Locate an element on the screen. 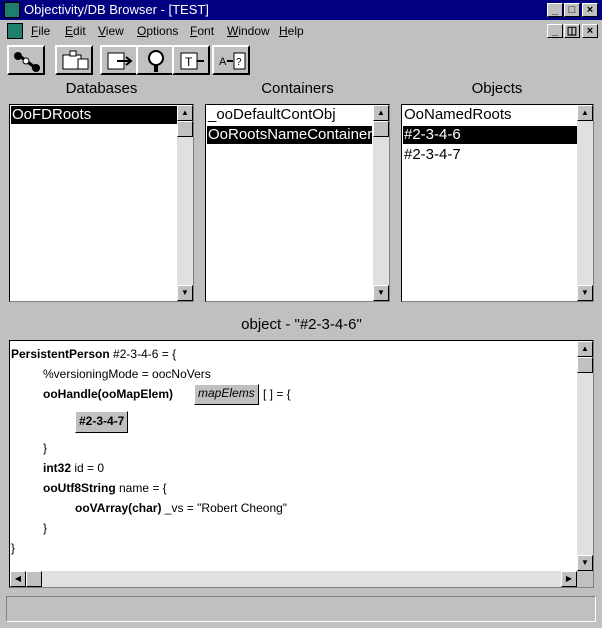 This screenshot has width=602, height=628. query-button is located at coordinates (155, 60).